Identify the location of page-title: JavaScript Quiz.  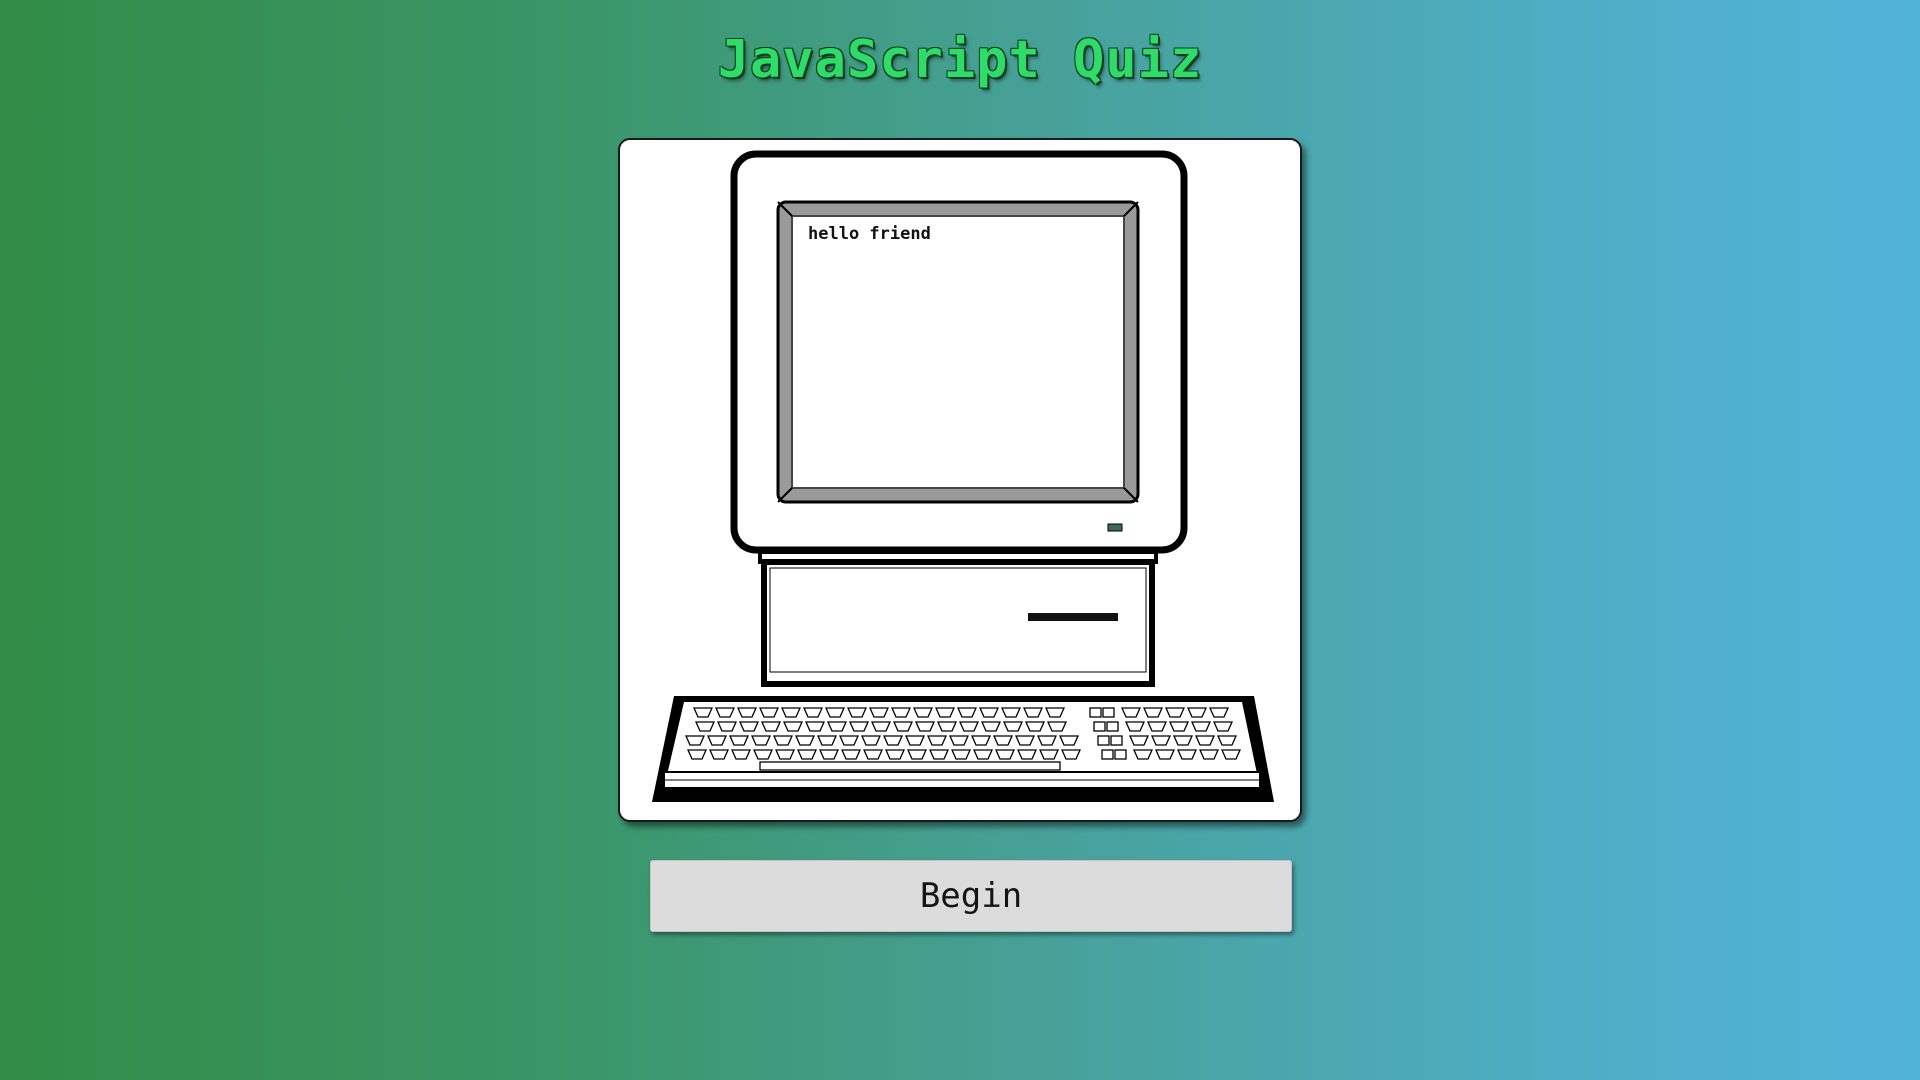
(960, 60).